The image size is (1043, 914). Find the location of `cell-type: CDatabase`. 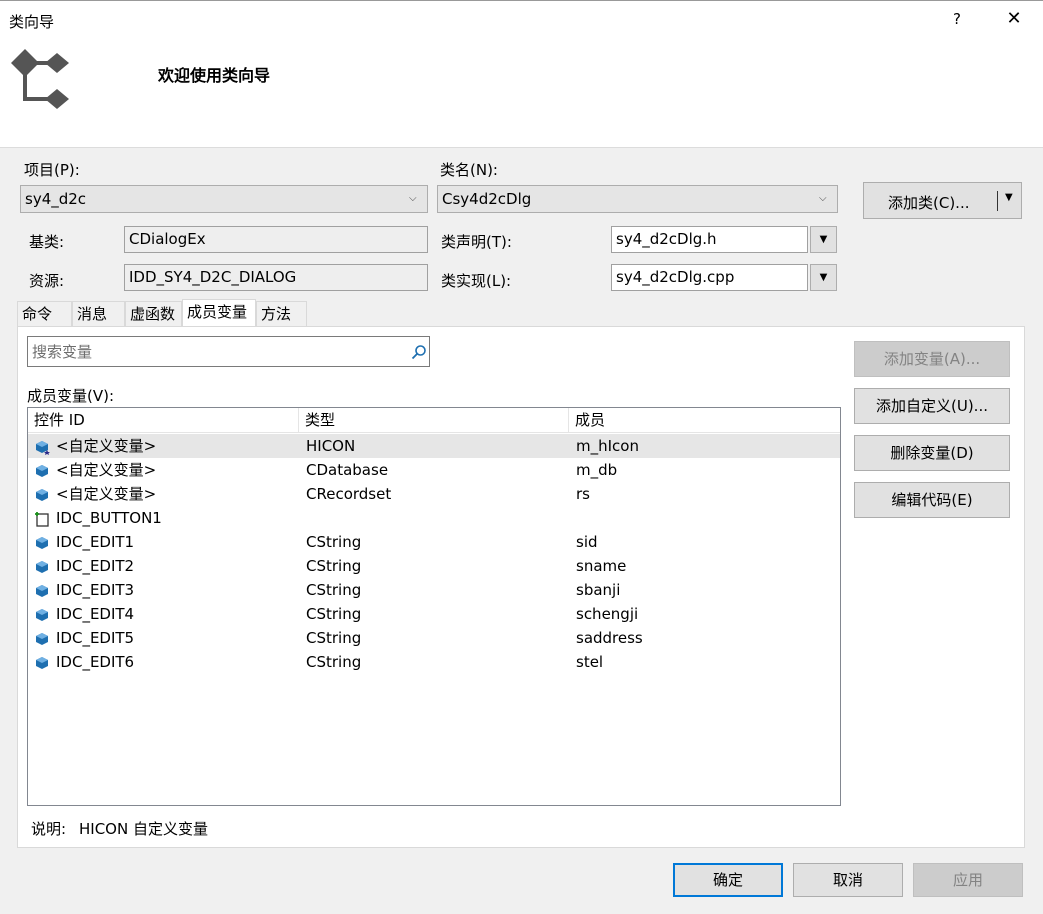

cell-type: CDatabase is located at coordinates (347, 470).